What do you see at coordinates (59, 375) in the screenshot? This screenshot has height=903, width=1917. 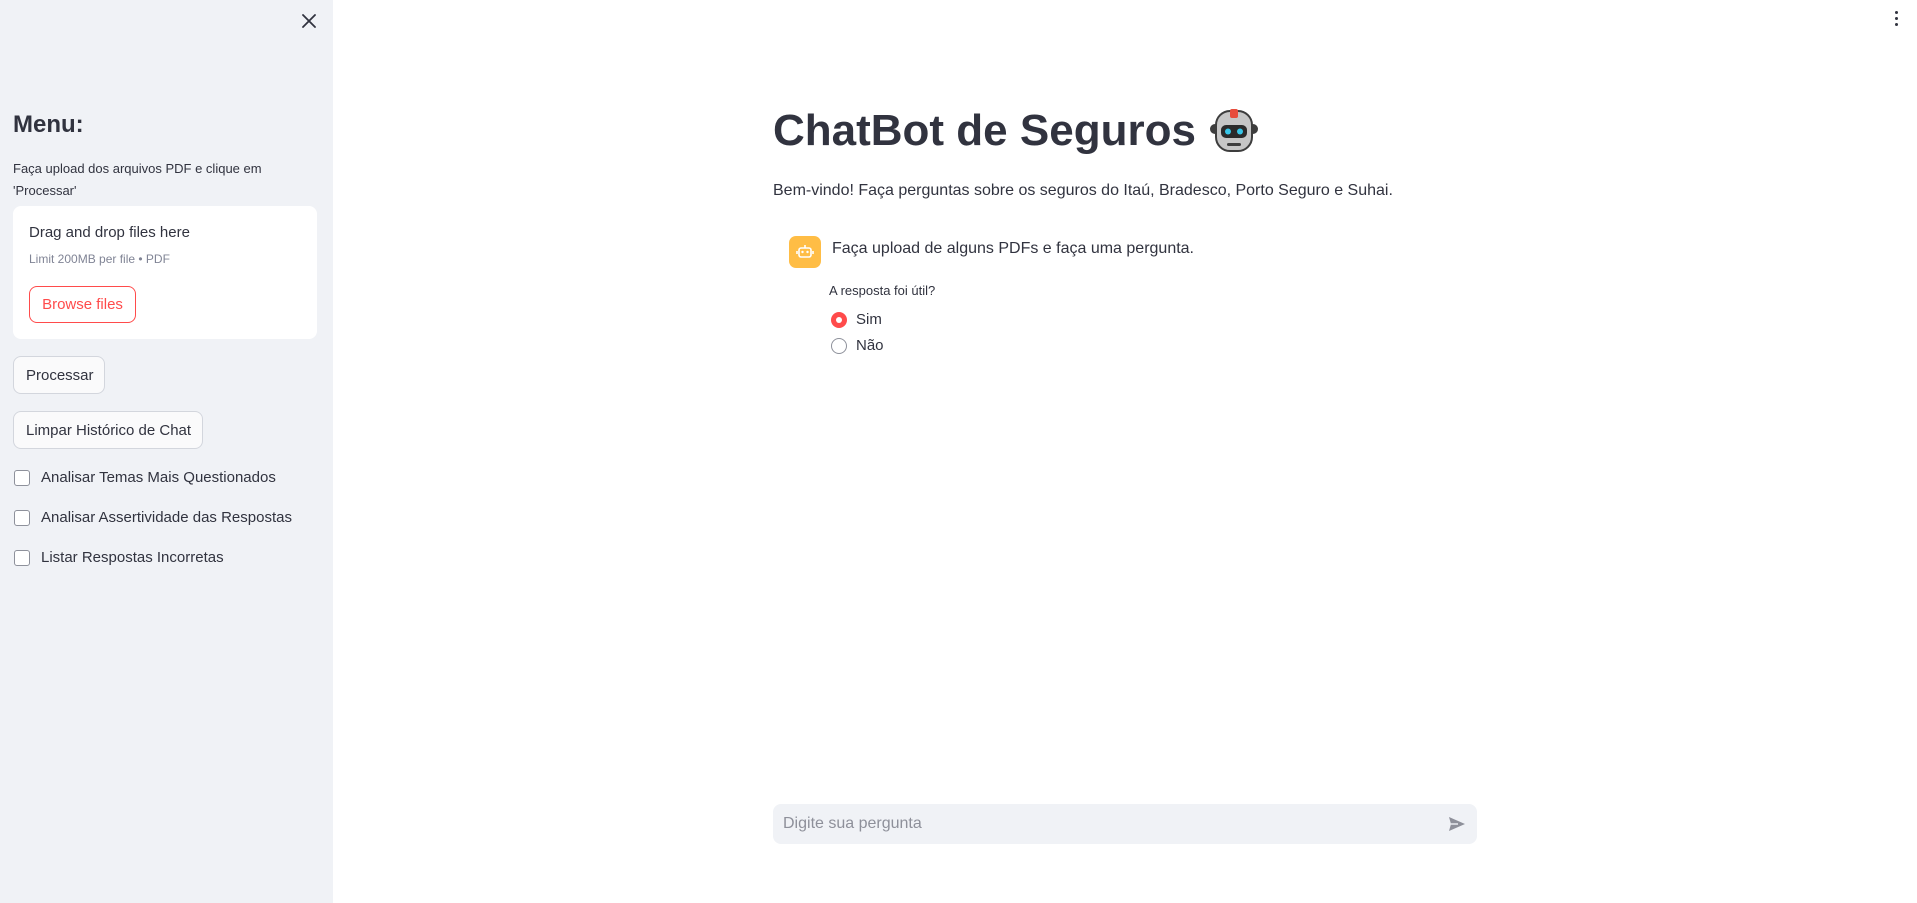 I see `process-button: Processar` at bounding box center [59, 375].